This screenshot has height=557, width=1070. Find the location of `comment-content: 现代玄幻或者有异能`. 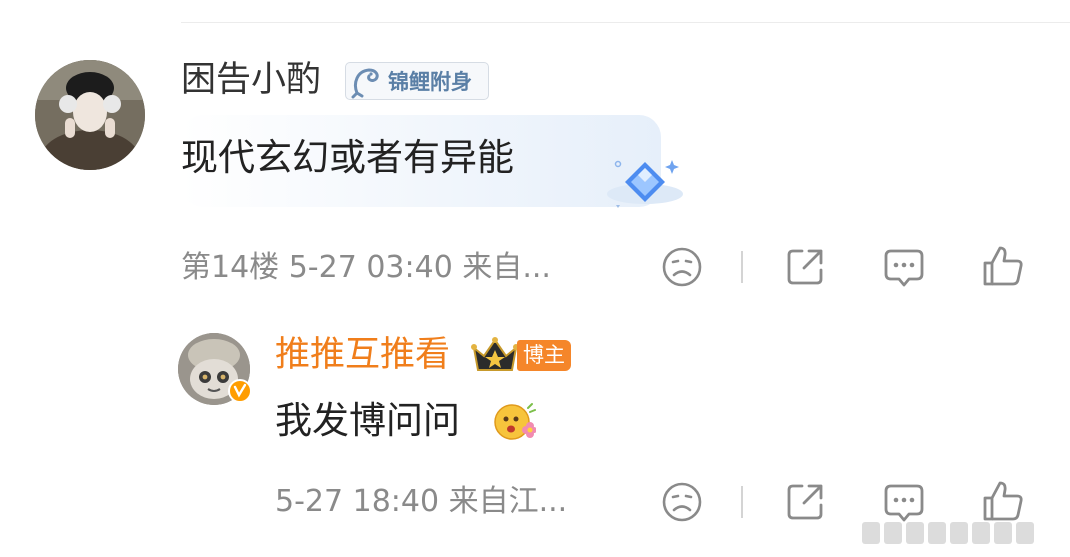

comment-content: 现代玄幻或者有异能 is located at coordinates (347, 157).